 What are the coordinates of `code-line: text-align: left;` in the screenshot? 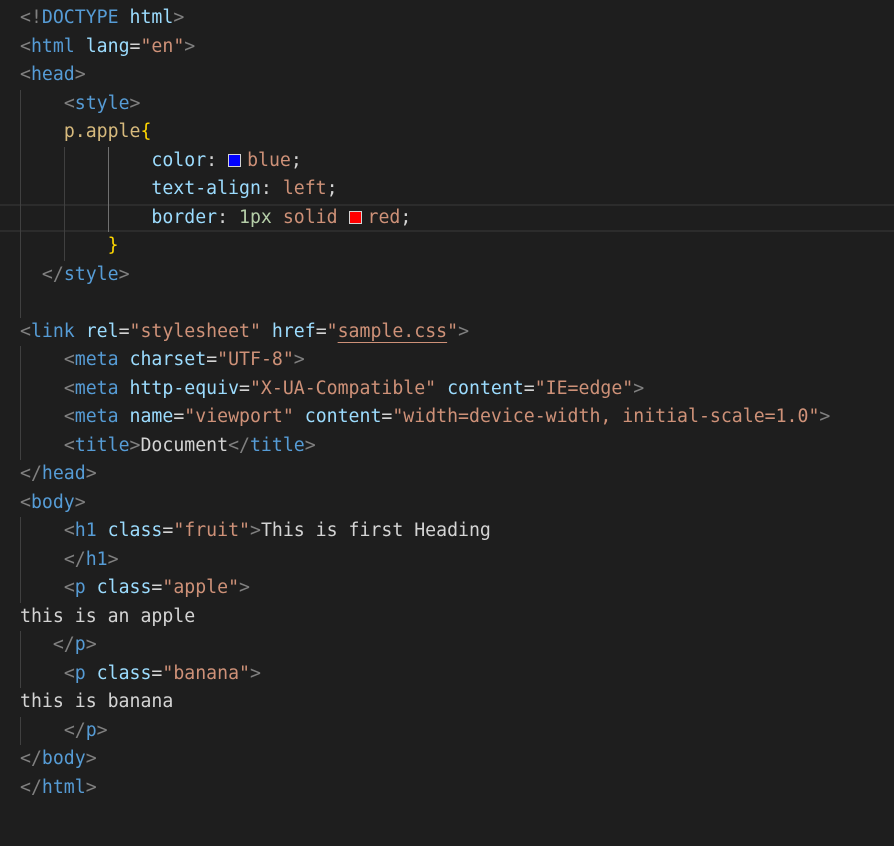 It's located at (447, 189).